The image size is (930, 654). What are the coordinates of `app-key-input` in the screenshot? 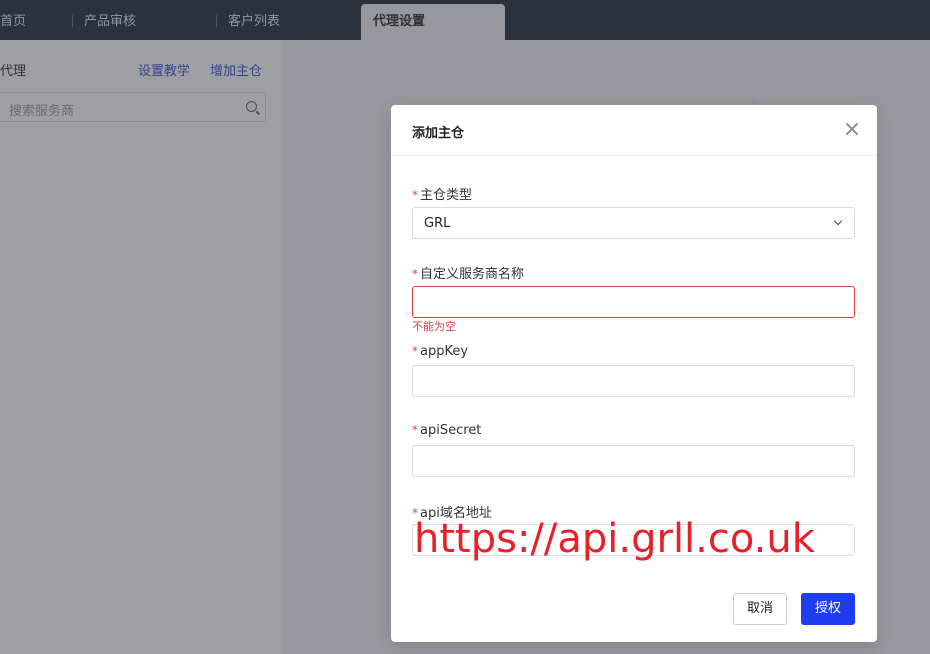 It's located at (633, 381).